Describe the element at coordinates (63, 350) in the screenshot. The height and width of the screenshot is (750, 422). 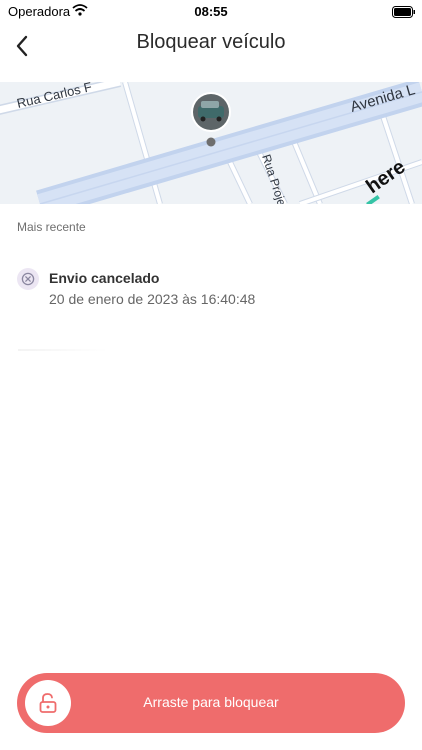
I see `divider` at that location.